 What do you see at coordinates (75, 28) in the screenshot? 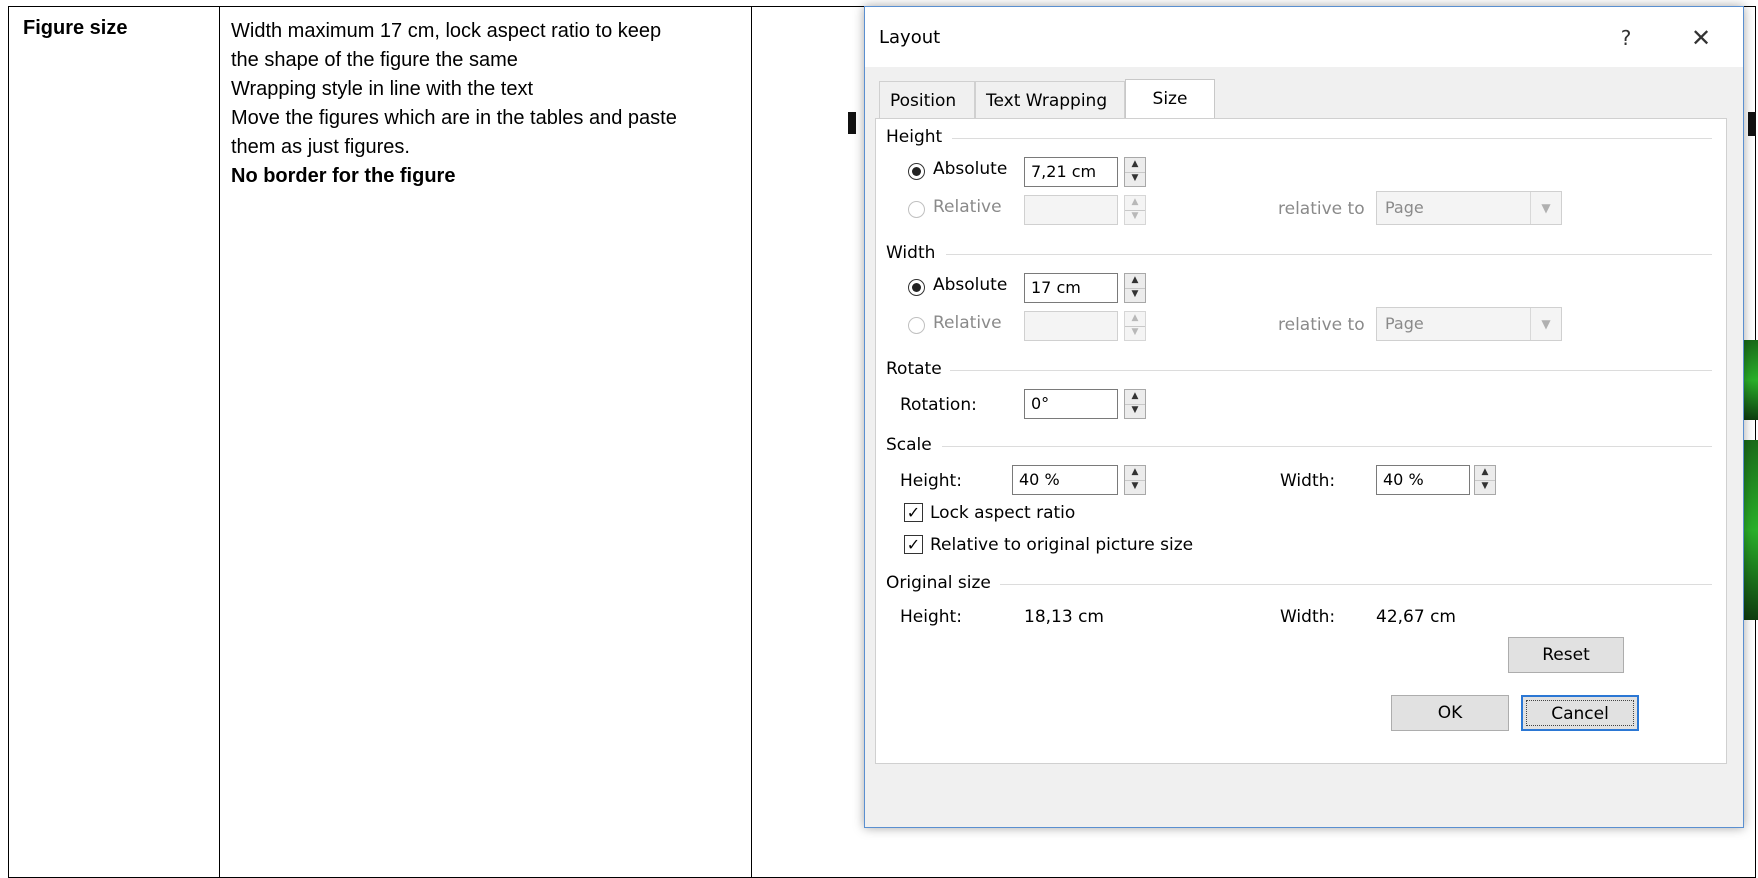
I see `row-label: Figure size` at bounding box center [75, 28].